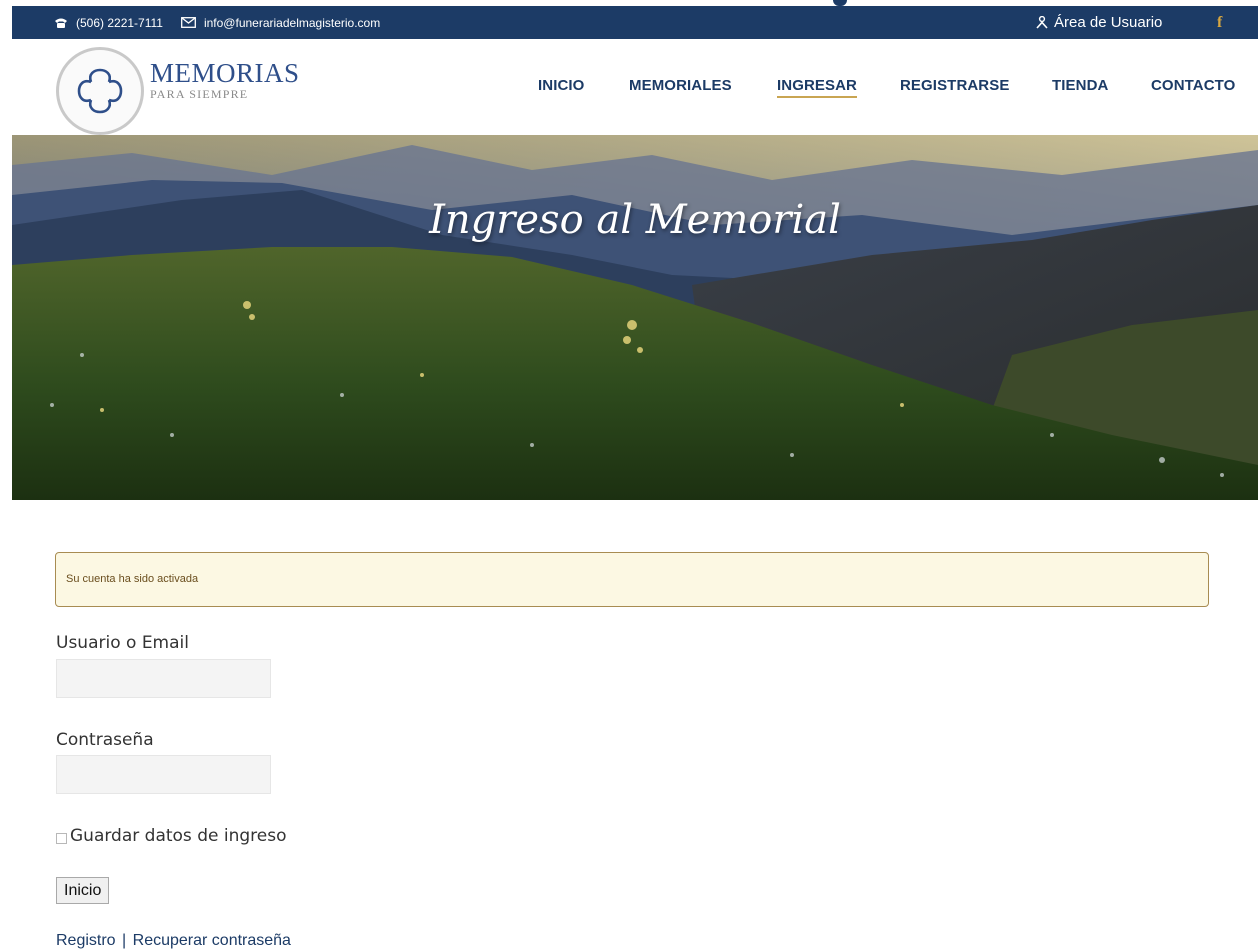 Image resolution: width=1258 pixels, height=952 pixels. I want to click on user-icon, so click(1042, 22).